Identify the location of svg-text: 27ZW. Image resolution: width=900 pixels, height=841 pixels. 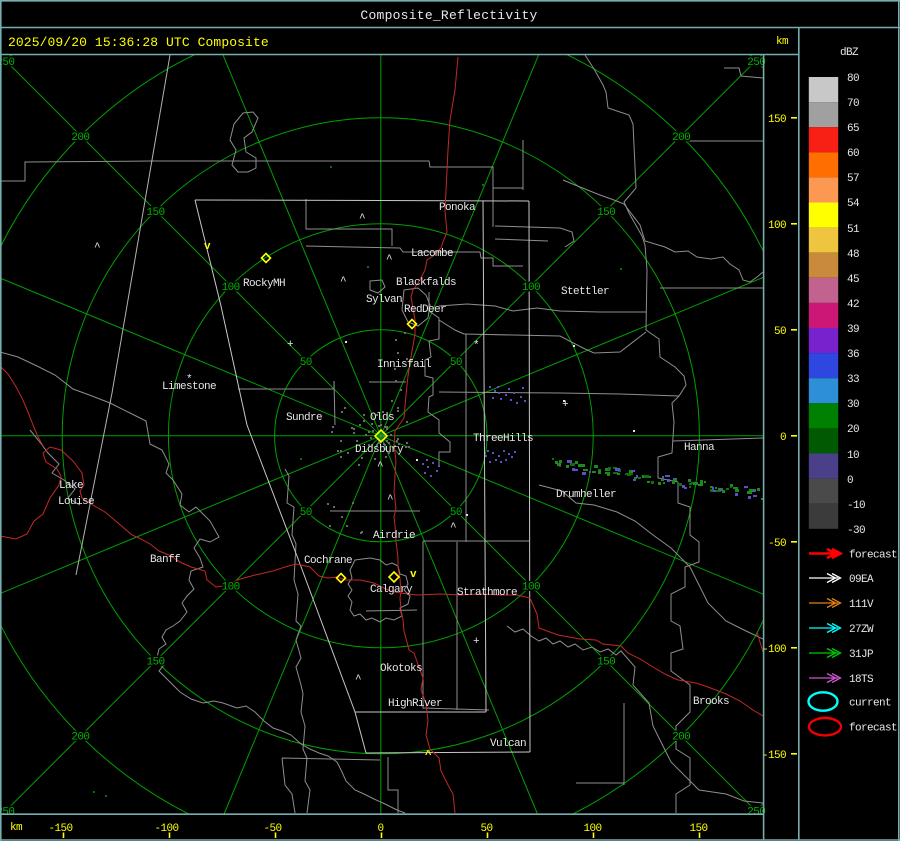
(861, 630).